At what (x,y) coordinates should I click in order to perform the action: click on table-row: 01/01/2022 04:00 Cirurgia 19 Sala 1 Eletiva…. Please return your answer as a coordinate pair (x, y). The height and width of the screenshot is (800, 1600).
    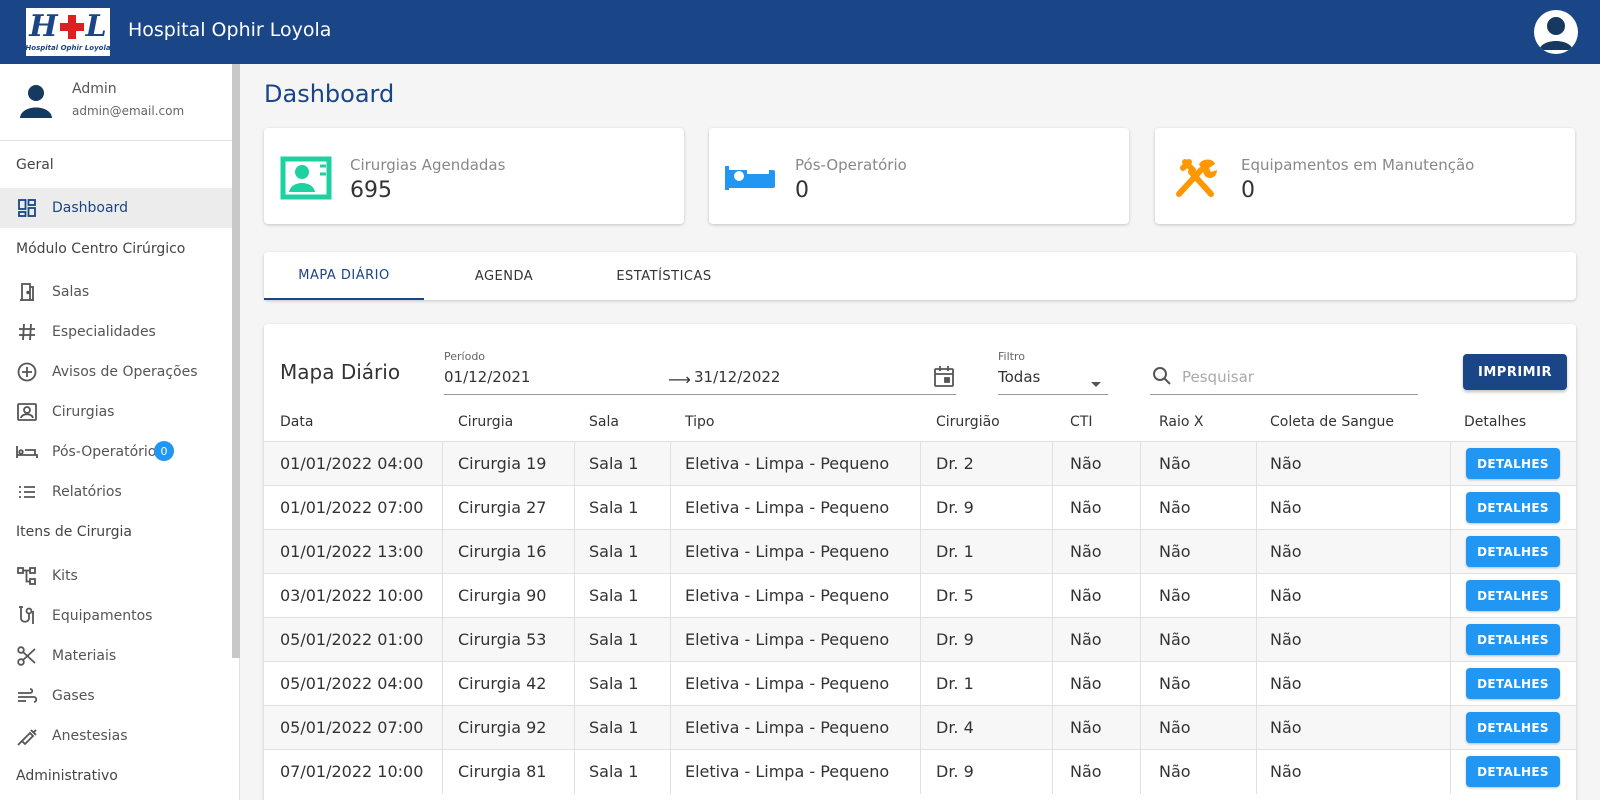
    Looking at the image, I should click on (920, 463).